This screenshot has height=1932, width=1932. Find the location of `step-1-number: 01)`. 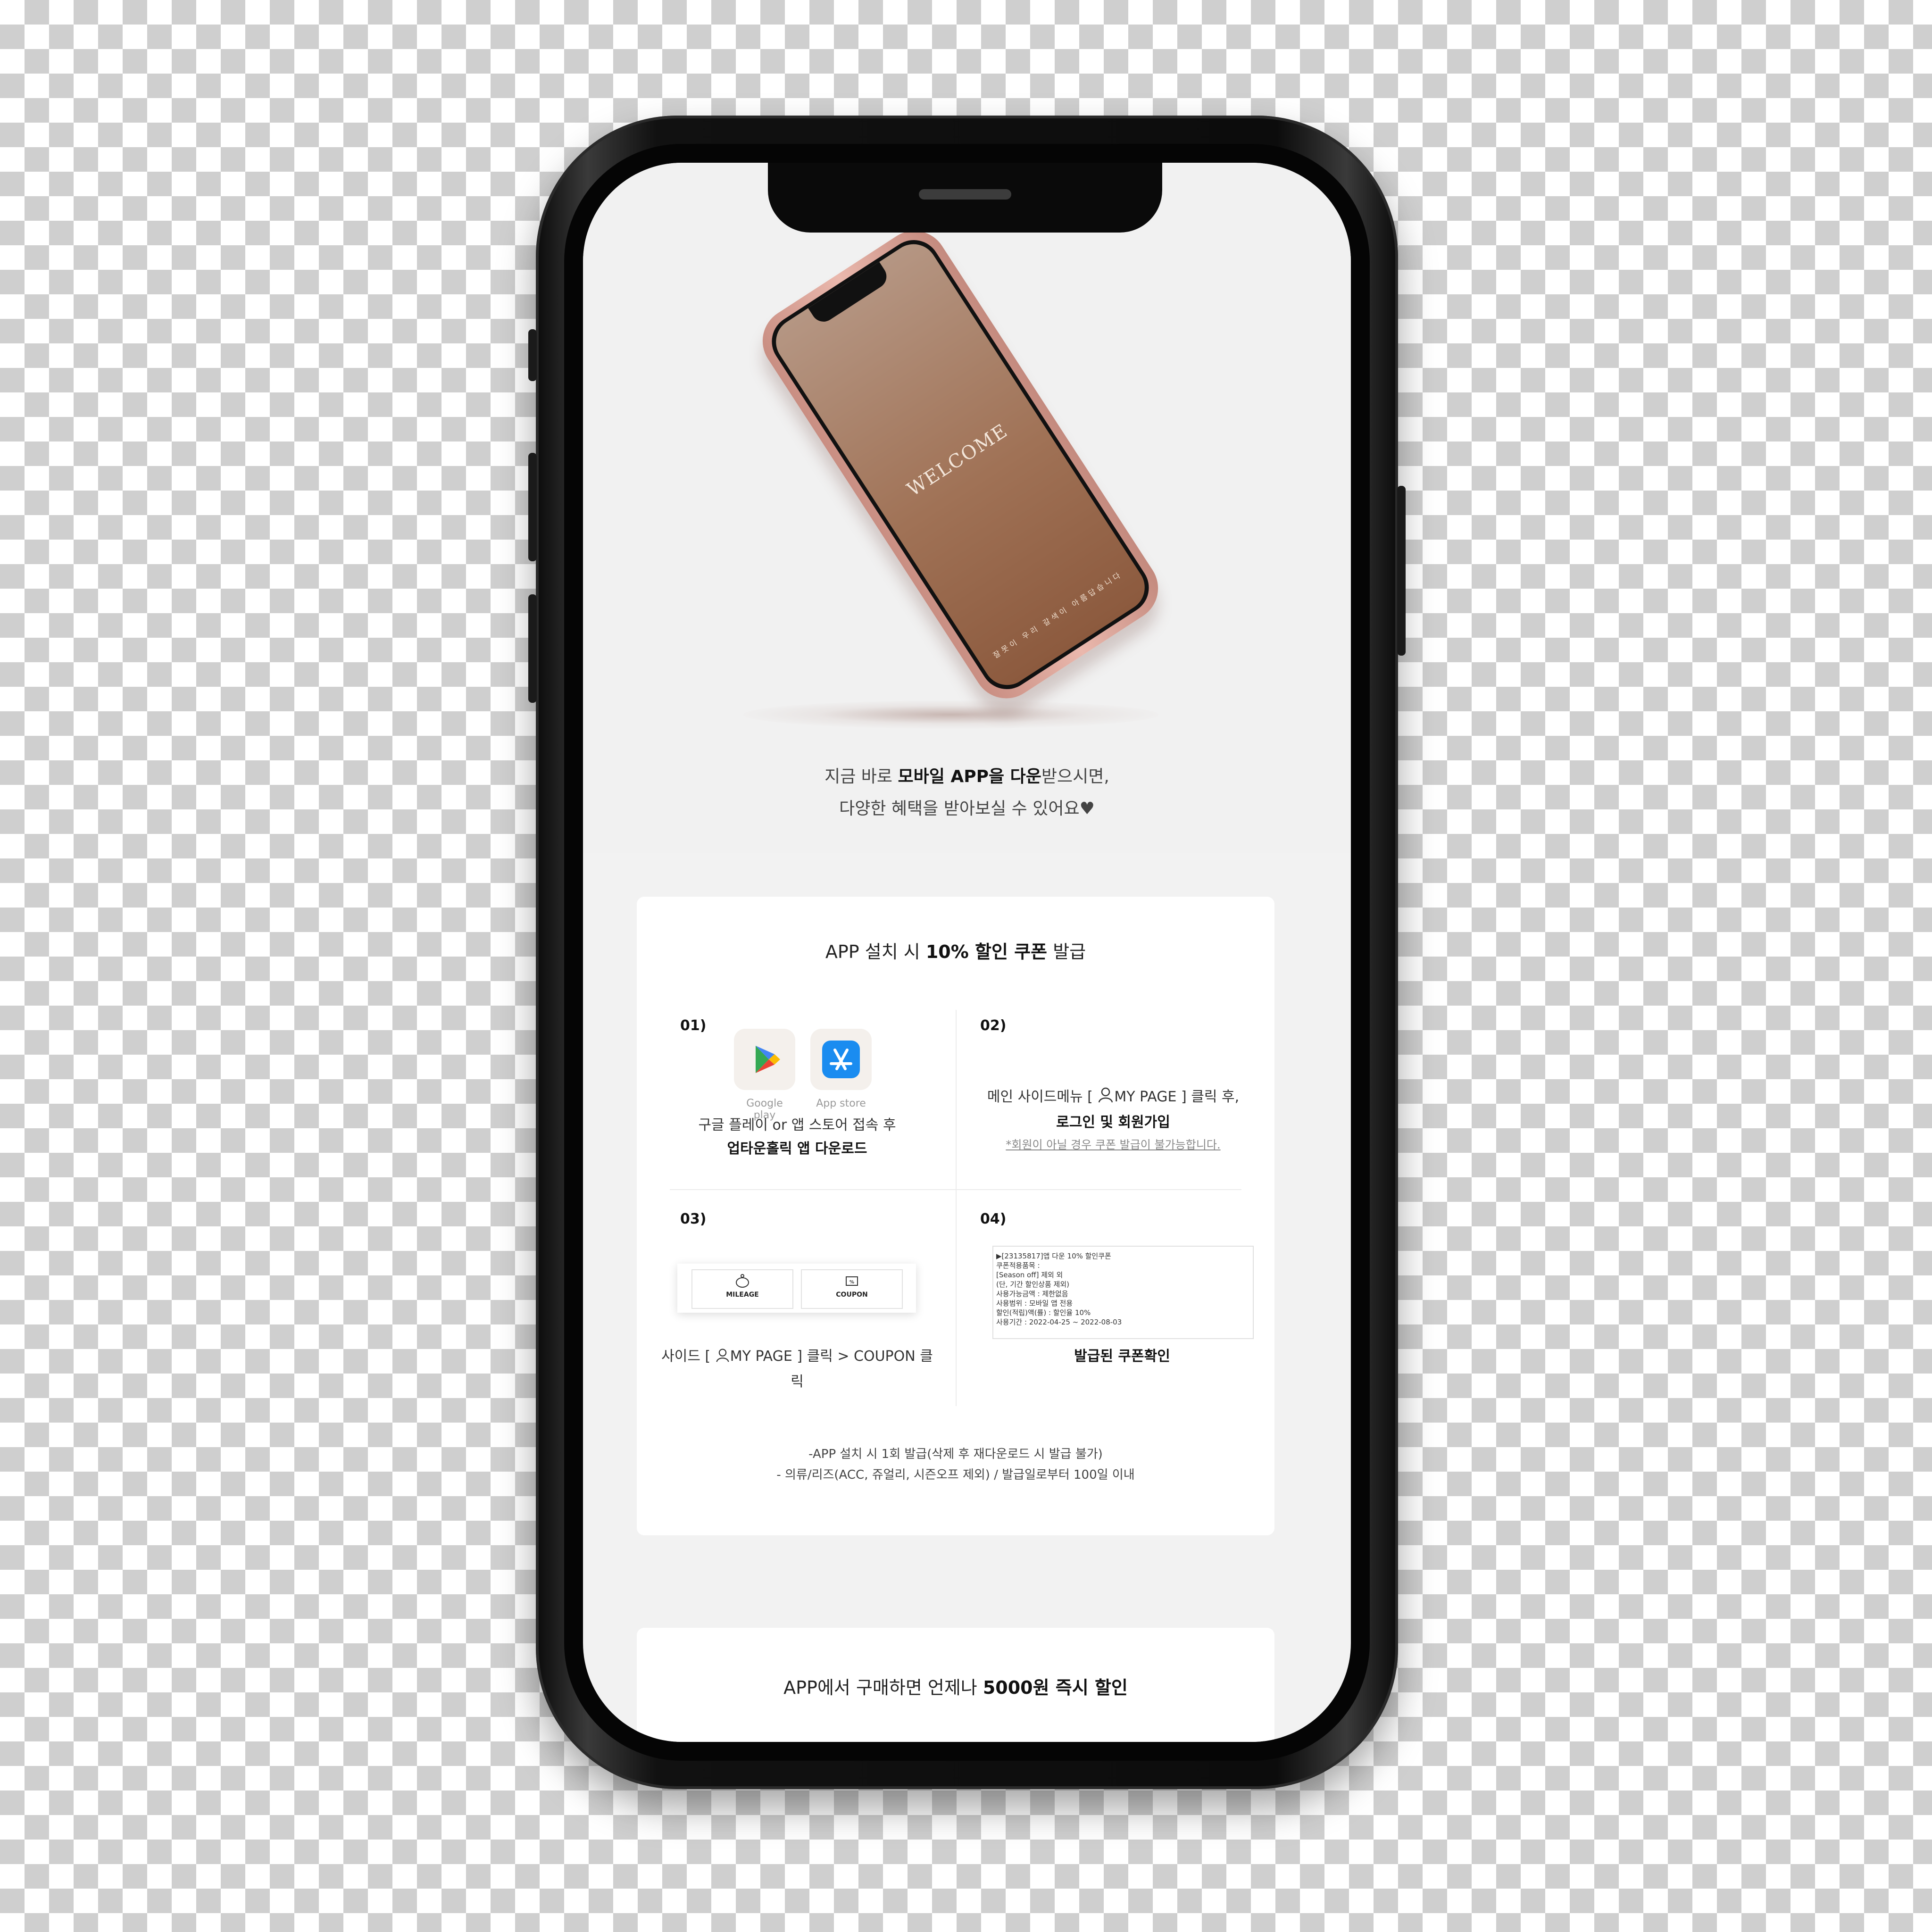

step-1-number: 01) is located at coordinates (693, 1025).